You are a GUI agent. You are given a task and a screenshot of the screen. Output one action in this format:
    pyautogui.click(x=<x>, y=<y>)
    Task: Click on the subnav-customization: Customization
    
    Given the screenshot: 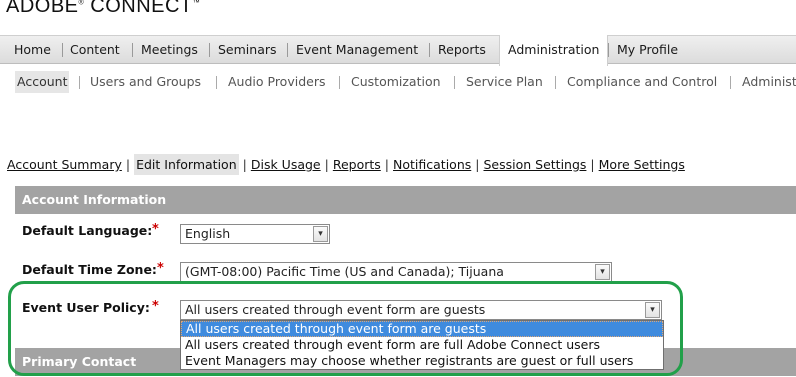 What is the action you would take?
    pyautogui.click(x=396, y=82)
    